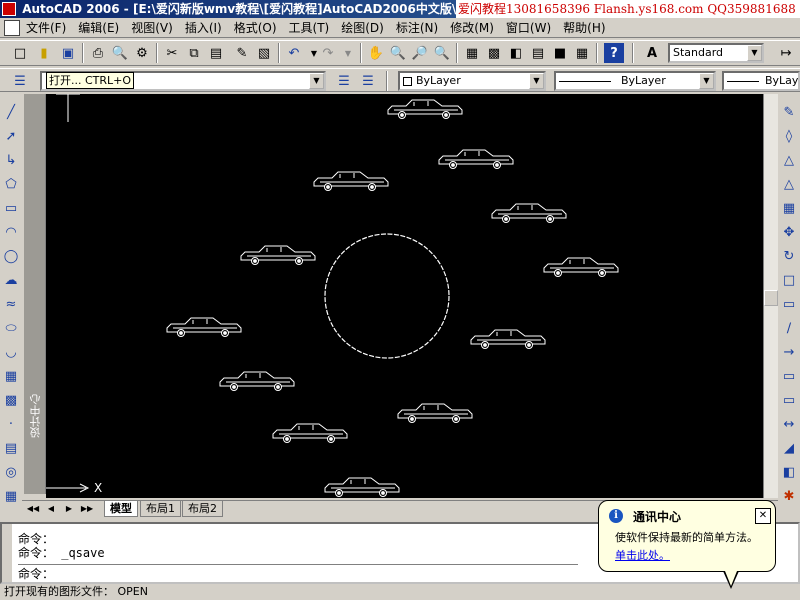 The width and height of the screenshot is (800, 600). I want to click on point-icon: ·, so click(11, 424).